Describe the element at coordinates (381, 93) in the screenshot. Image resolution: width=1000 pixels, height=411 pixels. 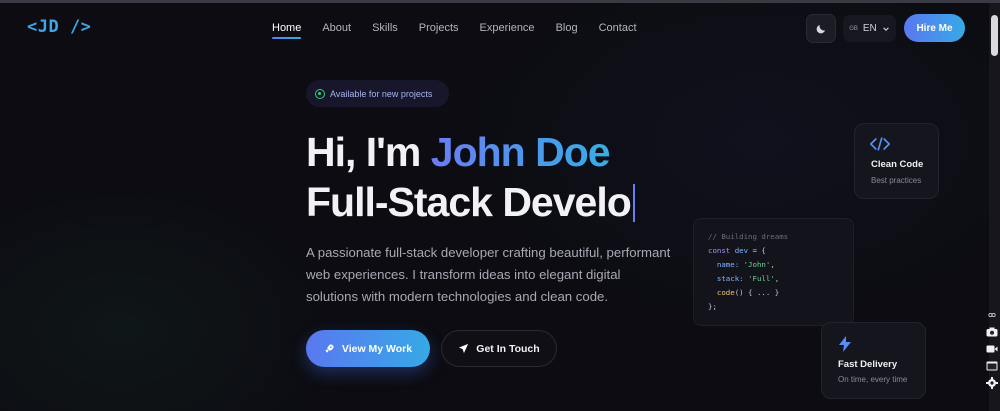
I see `availability-text: Available for new projects` at that location.